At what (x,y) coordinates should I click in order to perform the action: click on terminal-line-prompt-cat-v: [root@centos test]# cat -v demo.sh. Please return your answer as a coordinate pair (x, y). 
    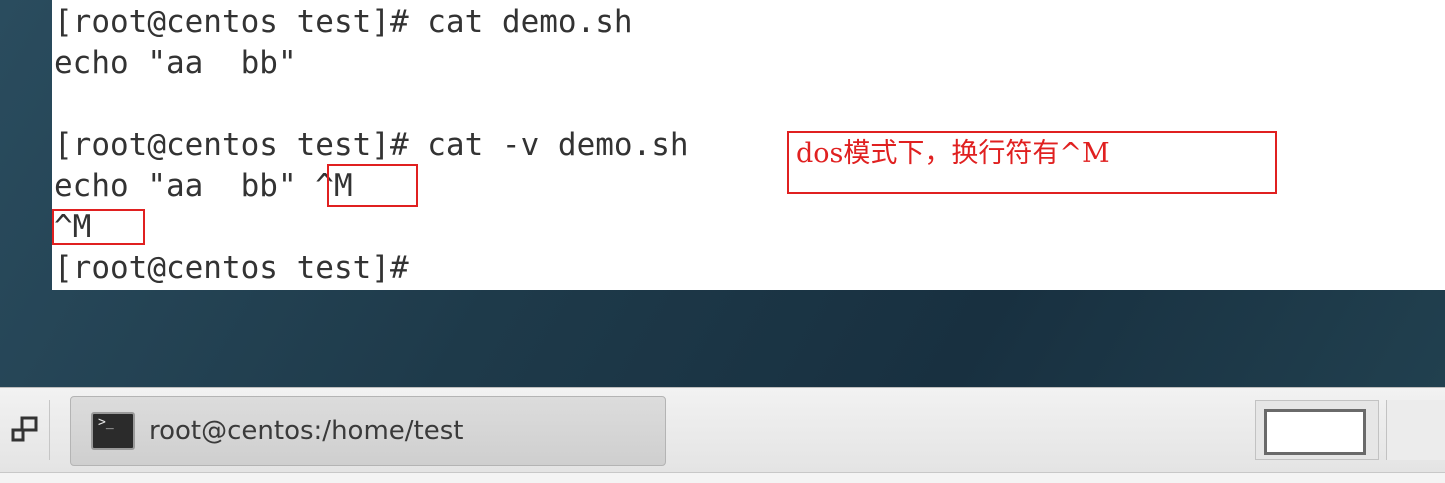
    Looking at the image, I should click on (371, 145).